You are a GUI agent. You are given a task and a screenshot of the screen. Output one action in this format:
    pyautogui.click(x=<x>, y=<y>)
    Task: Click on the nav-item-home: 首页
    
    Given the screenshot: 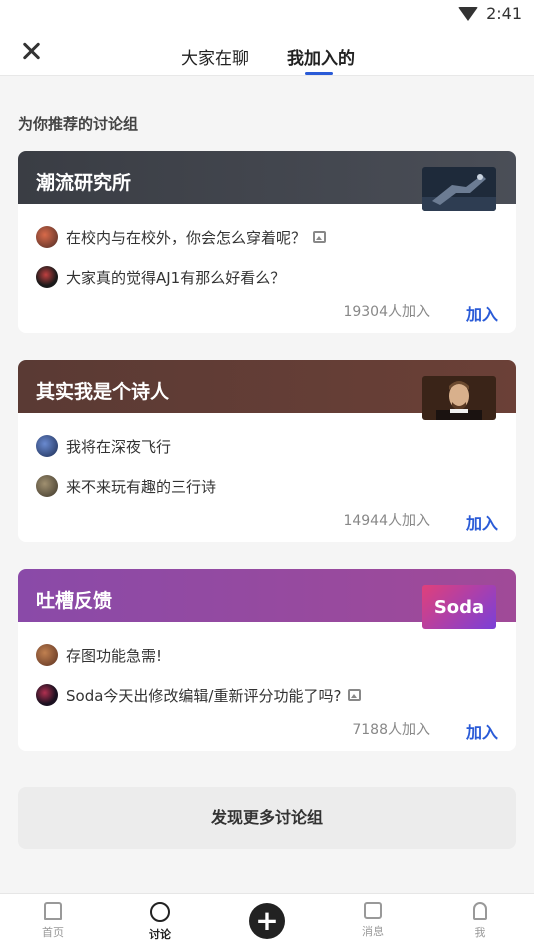 What is the action you would take?
    pyautogui.click(x=53, y=921)
    